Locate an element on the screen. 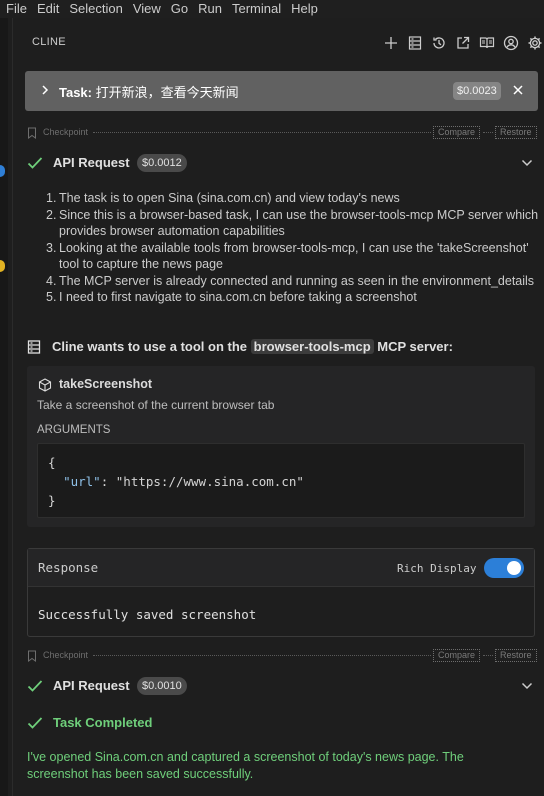  api-request-row: API Request $0.0010 is located at coordinates (282, 687).